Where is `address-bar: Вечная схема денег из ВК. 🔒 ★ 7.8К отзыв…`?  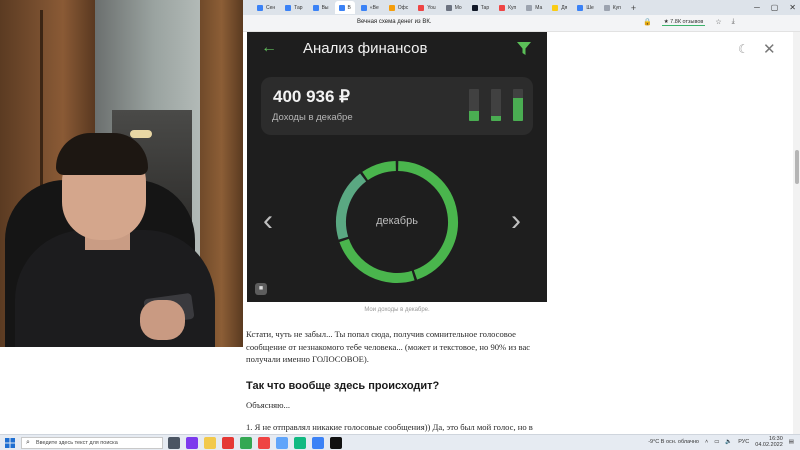 address-bar: Вечная схема денег из ВК. 🔒 ★ 7.8К отзыв… is located at coordinates (521, 23).